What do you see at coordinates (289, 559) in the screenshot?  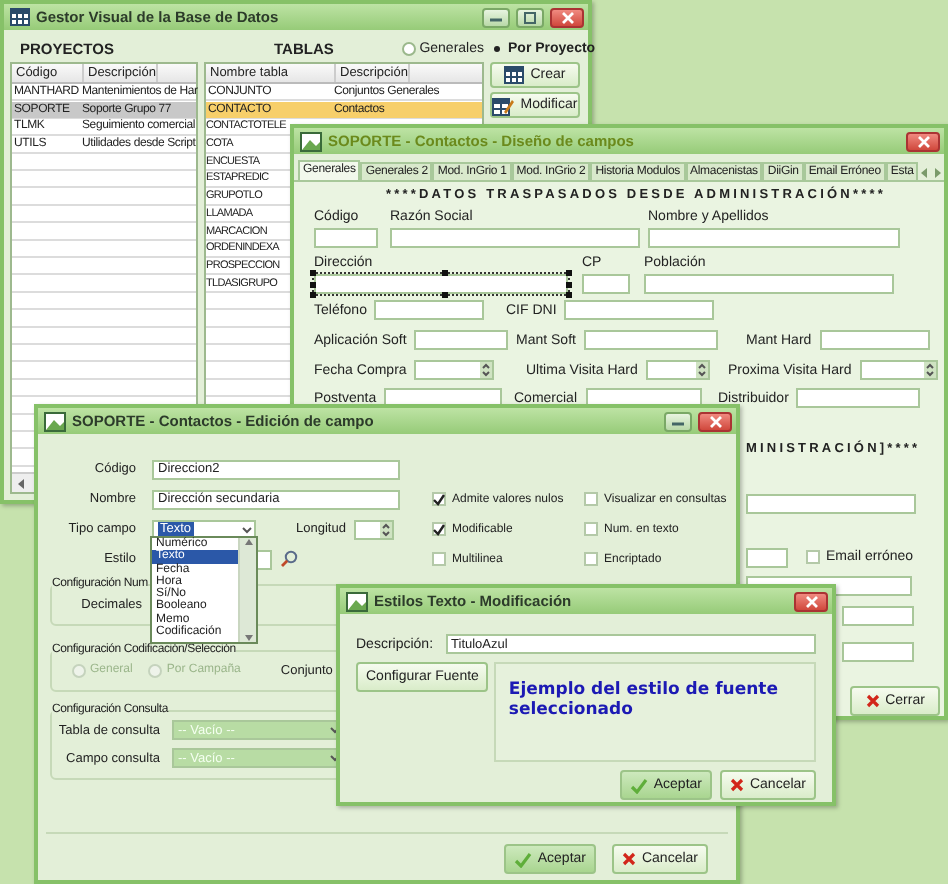 I see `magnifier-icon` at bounding box center [289, 559].